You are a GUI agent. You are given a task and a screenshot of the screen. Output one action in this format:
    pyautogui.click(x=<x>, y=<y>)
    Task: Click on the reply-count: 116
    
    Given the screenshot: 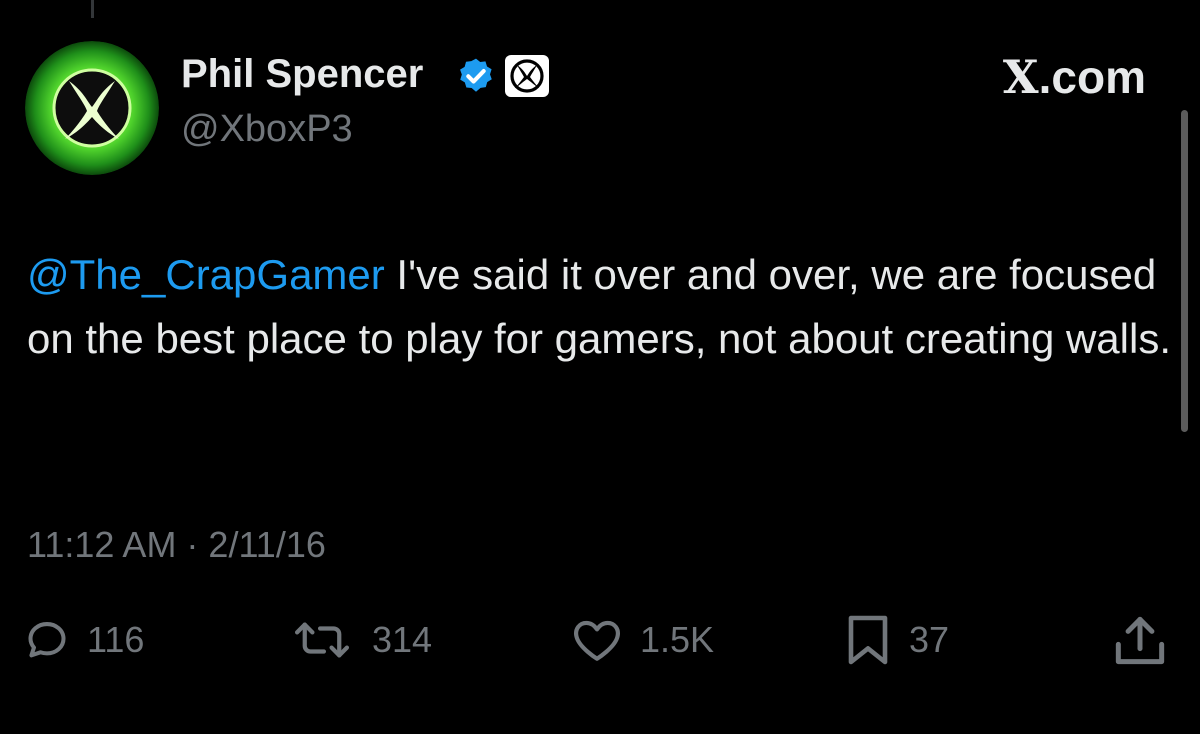 What is the action you would take?
    pyautogui.click(x=116, y=639)
    